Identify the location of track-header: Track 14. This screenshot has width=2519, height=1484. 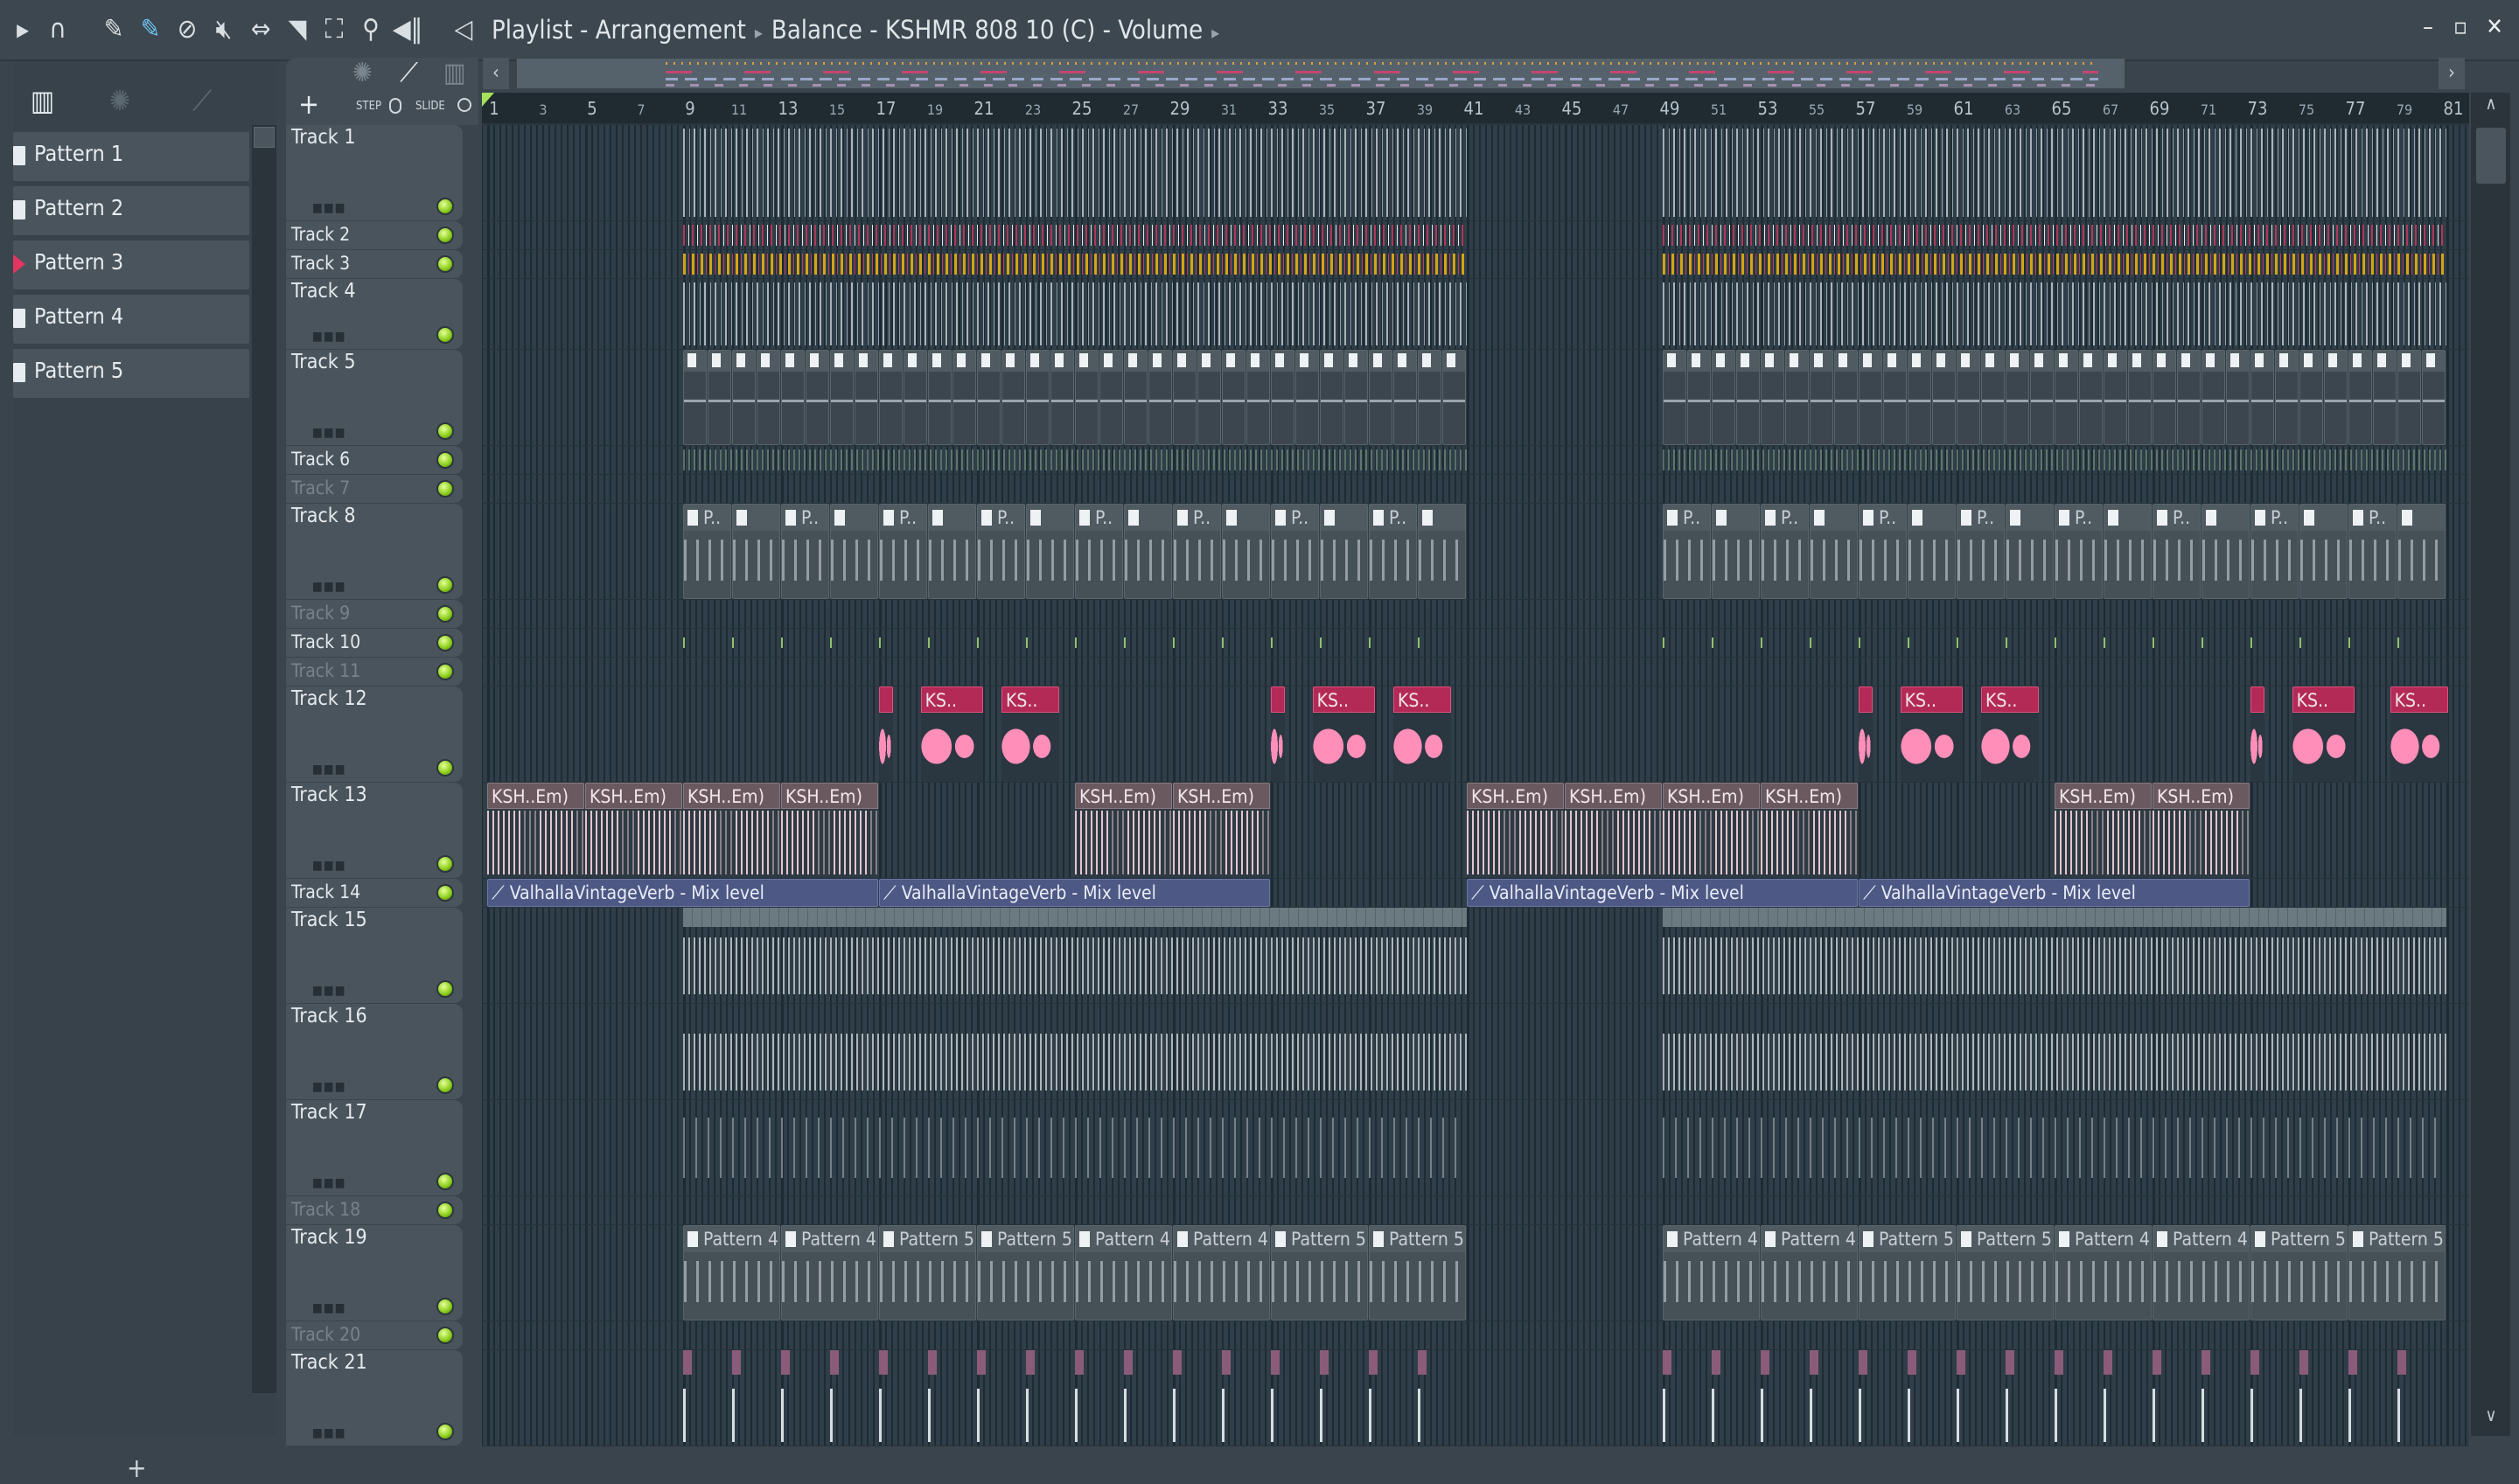
(374, 894).